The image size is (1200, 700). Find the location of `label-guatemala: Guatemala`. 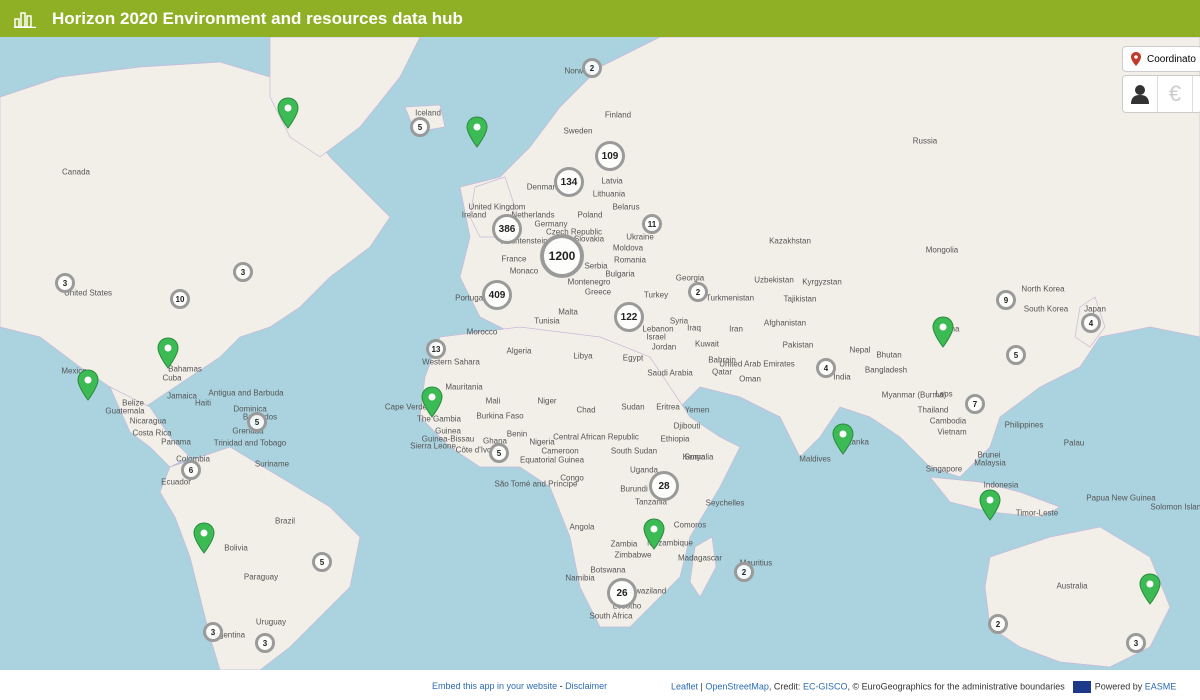

label-guatemala: Guatemala is located at coordinates (125, 411).